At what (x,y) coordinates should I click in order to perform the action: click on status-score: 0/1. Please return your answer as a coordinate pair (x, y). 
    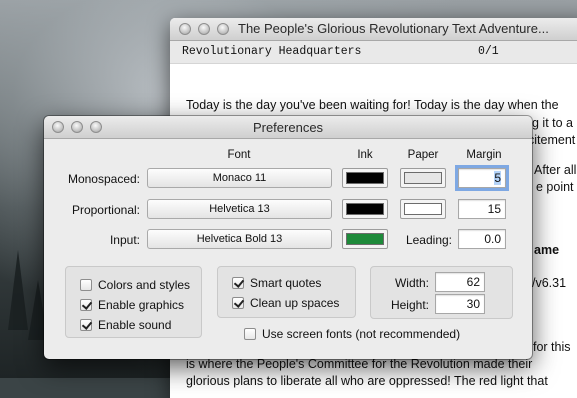
    Looking at the image, I should click on (488, 51).